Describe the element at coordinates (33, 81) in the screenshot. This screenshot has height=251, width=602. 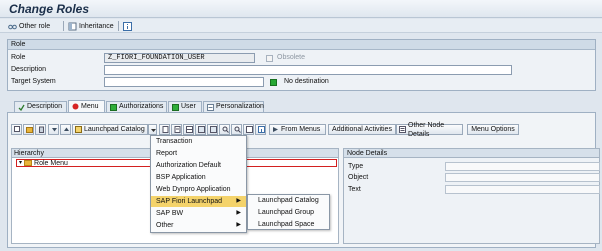
I see `target-system-label: Target System` at that location.